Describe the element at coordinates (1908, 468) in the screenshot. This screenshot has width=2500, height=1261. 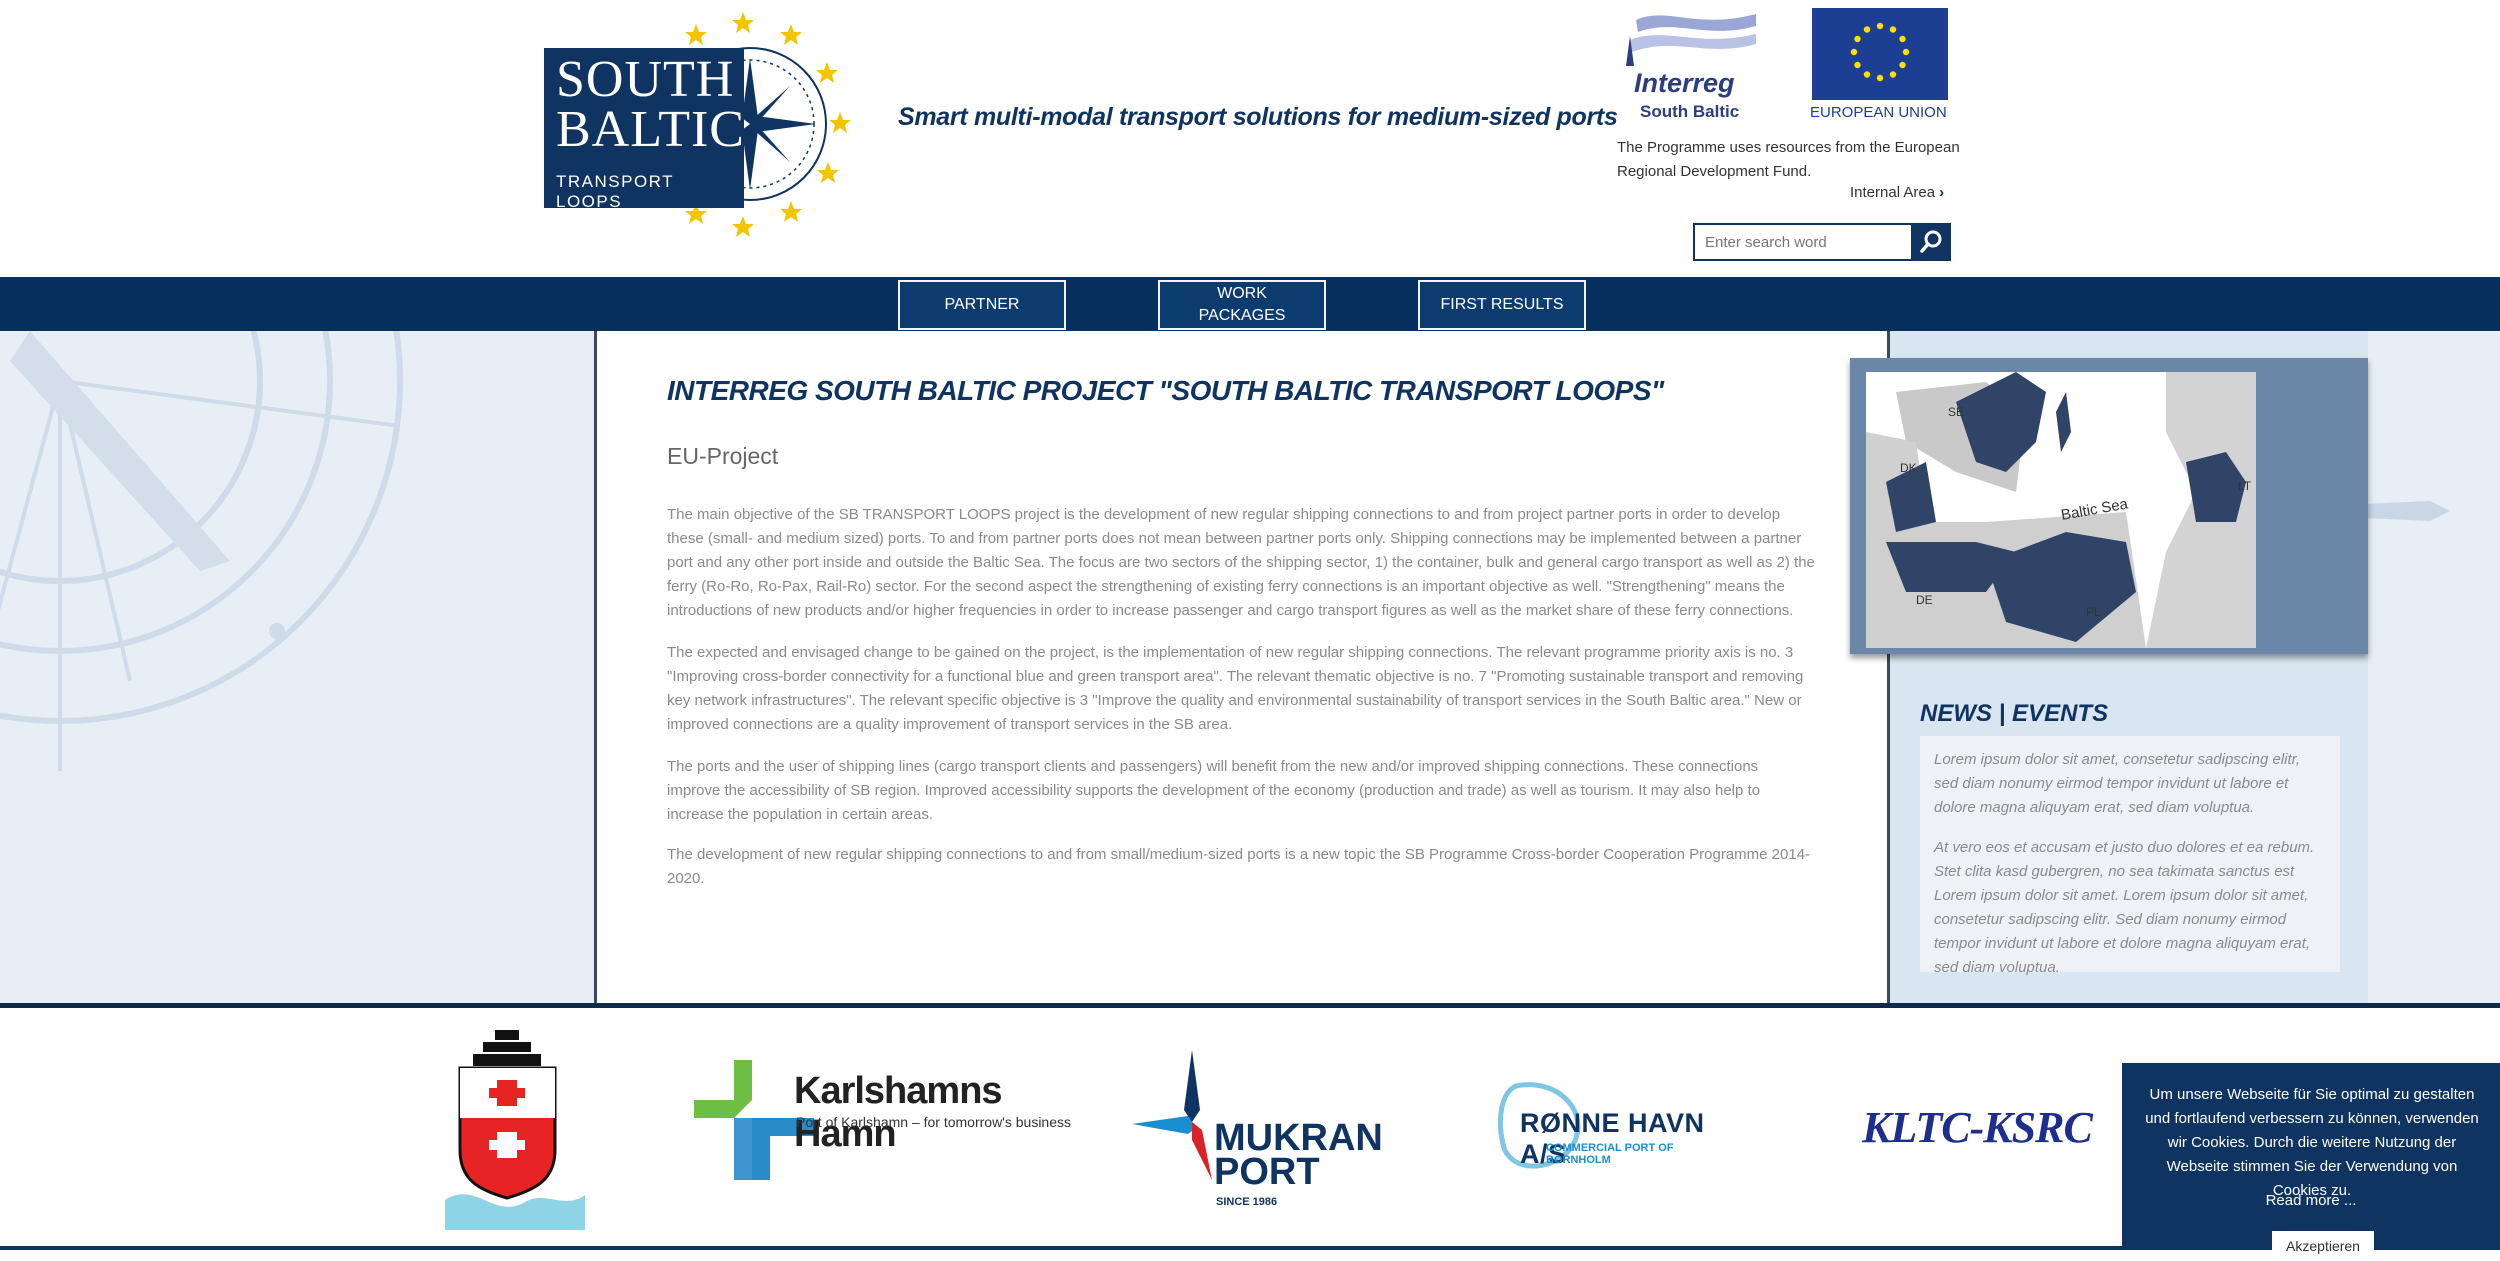
I see `map-label-dk: DK` at that location.